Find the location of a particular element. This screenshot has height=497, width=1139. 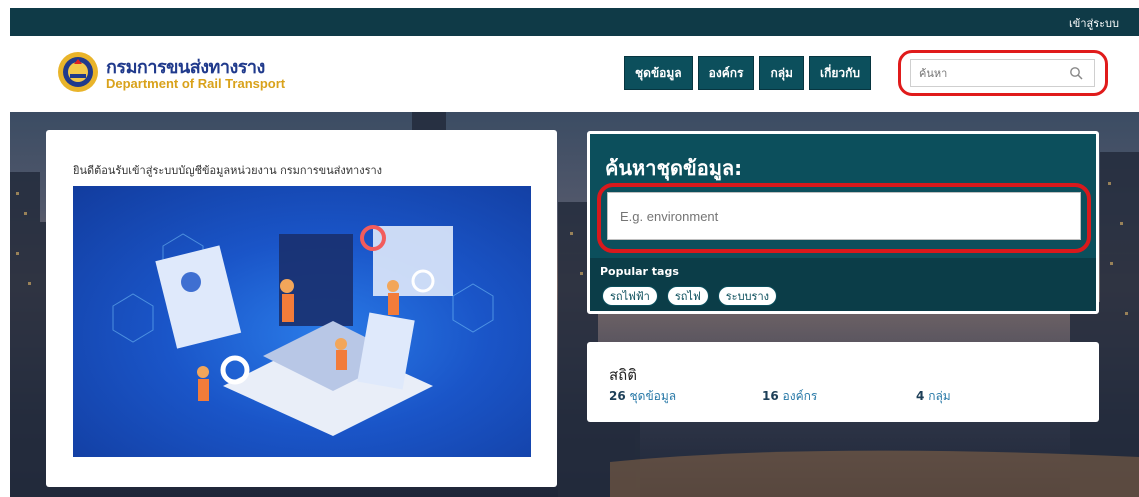

tag-train: รถไฟ is located at coordinates (687, 296).